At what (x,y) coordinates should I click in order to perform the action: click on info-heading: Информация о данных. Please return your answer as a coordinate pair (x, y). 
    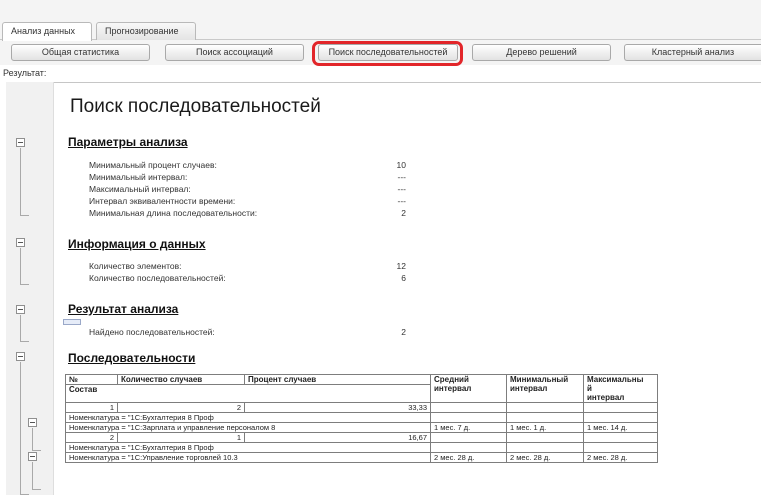
    Looking at the image, I should click on (137, 244).